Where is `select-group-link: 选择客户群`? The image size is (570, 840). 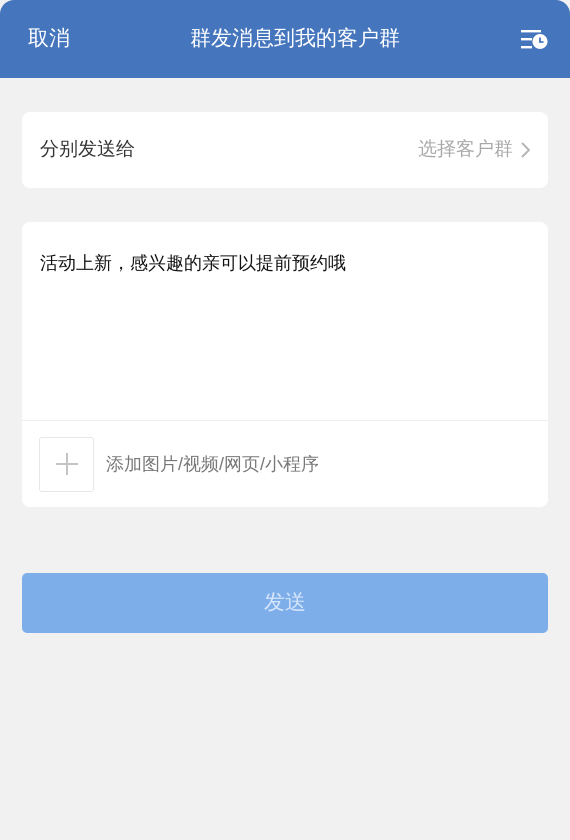
select-group-link: 选择客户群 is located at coordinates (465, 150).